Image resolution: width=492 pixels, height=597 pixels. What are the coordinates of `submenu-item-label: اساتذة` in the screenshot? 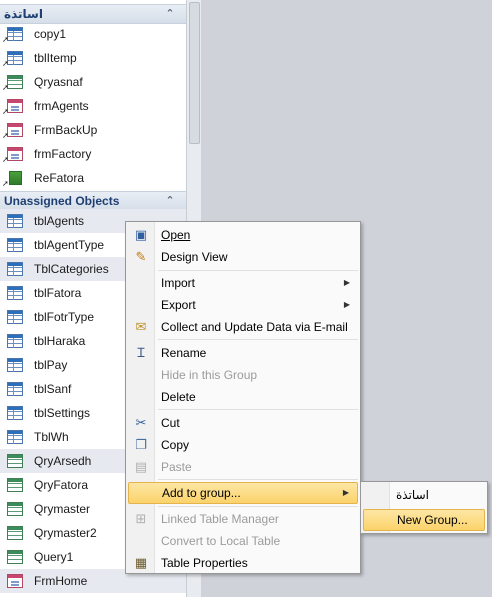 It's located at (412, 495).